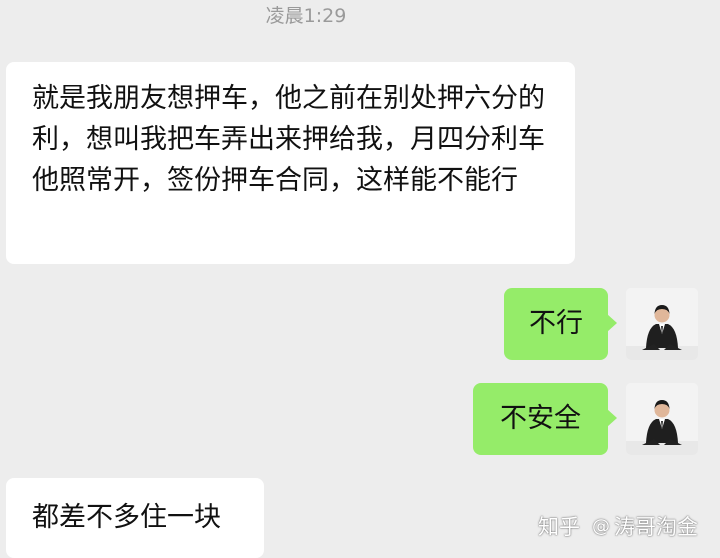  I want to click on message-timestamp: 凌晨1:29, so click(306, 16).